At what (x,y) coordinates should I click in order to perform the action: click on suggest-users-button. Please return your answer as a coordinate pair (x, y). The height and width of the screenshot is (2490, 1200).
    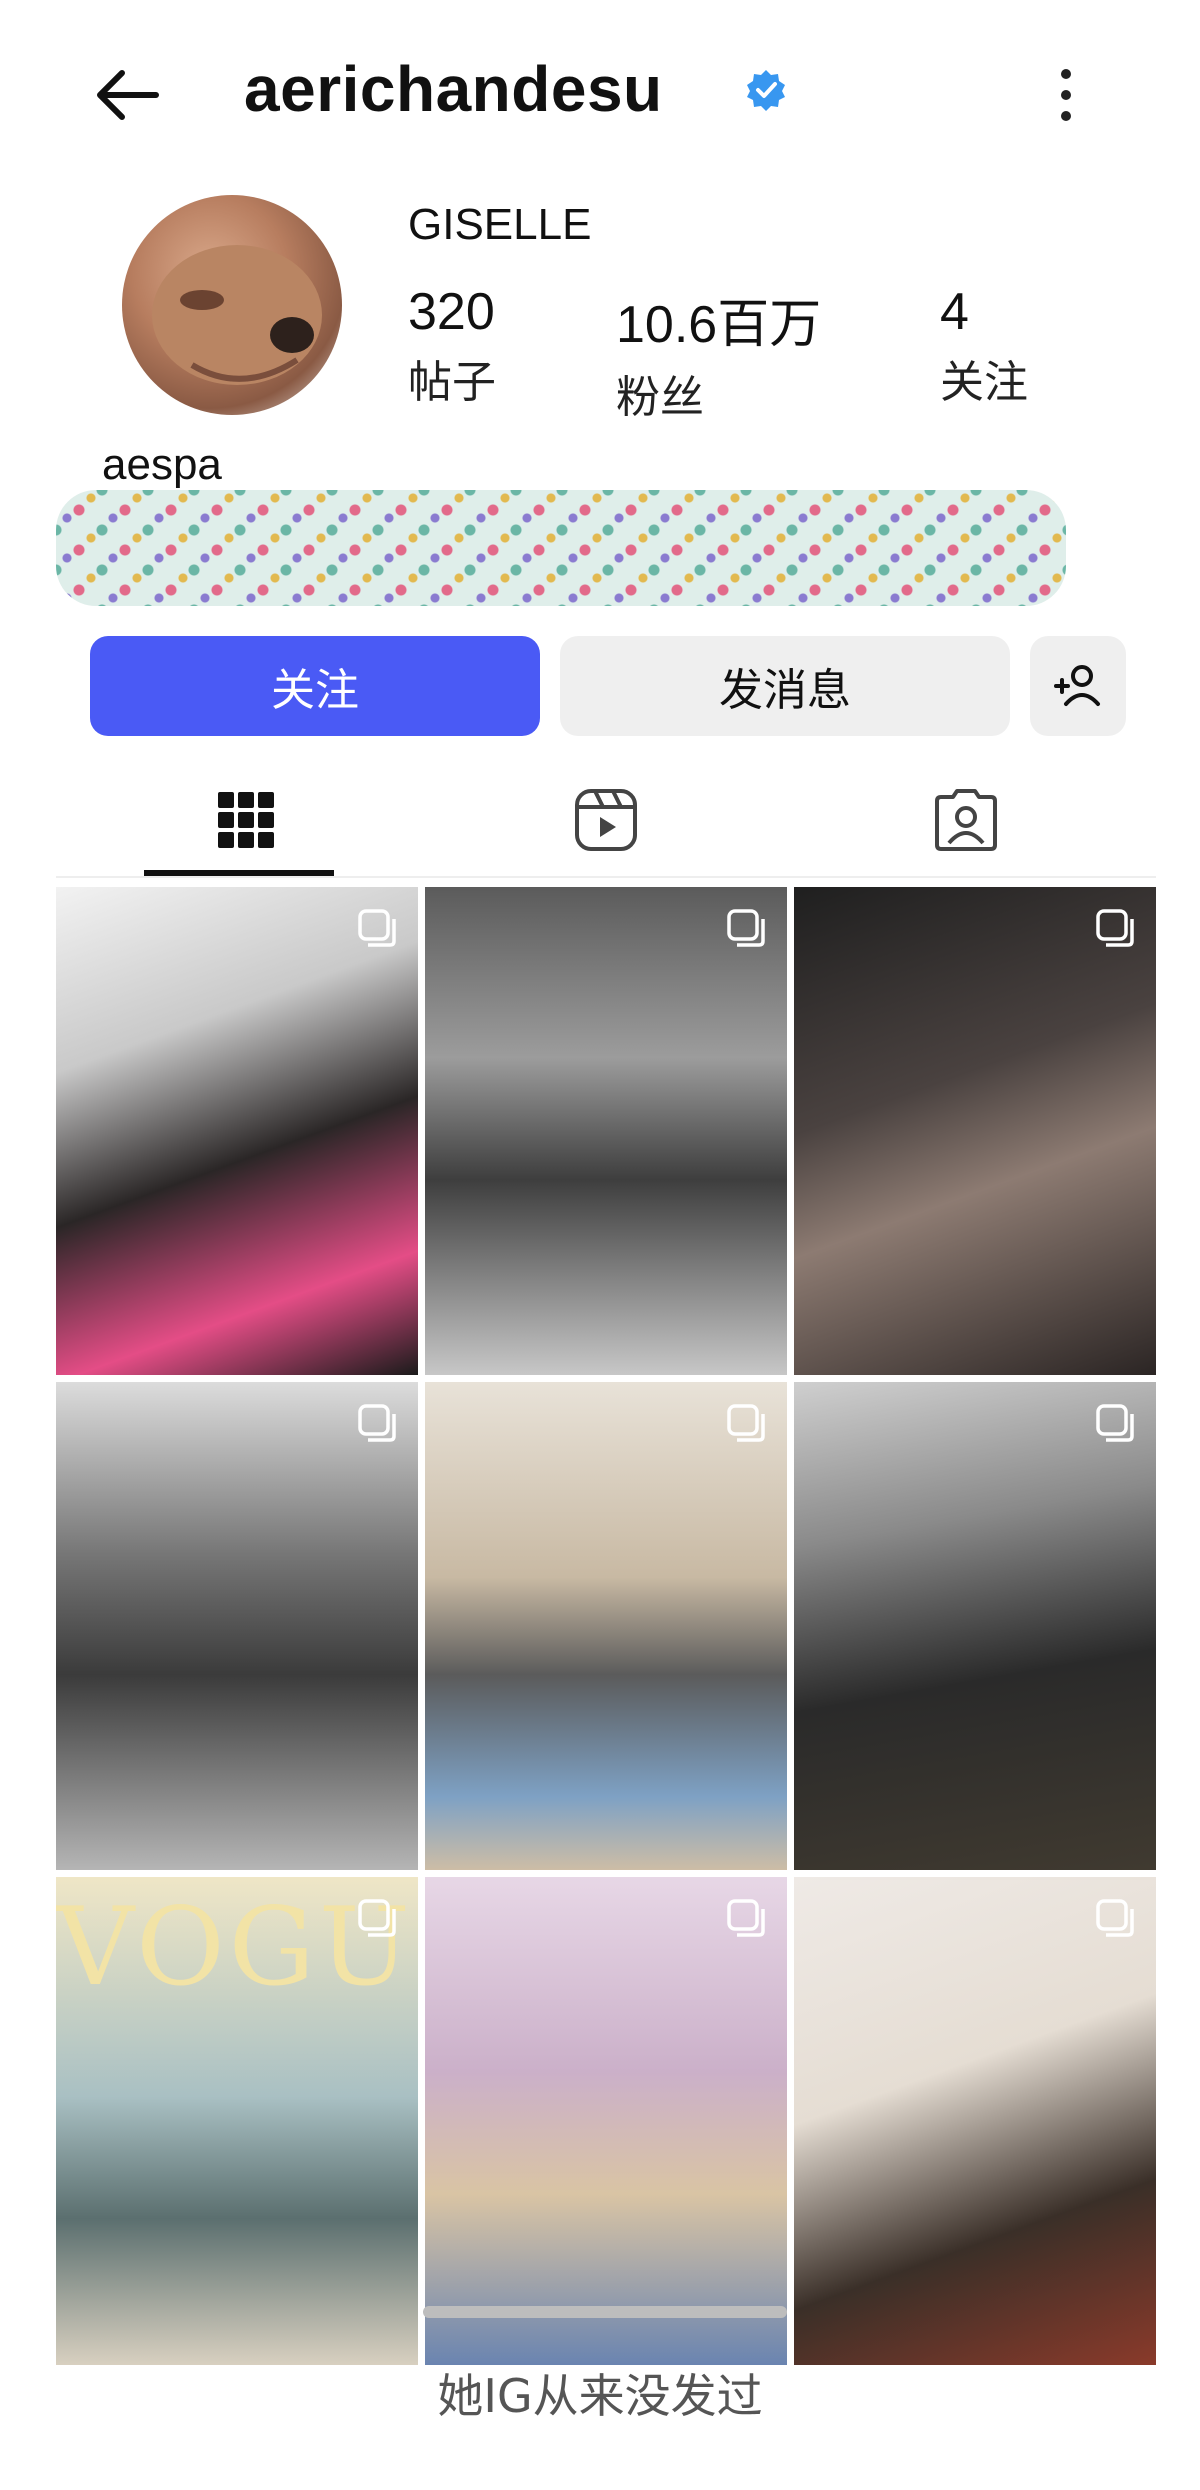
    Looking at the image, I should click on (1078, 686).